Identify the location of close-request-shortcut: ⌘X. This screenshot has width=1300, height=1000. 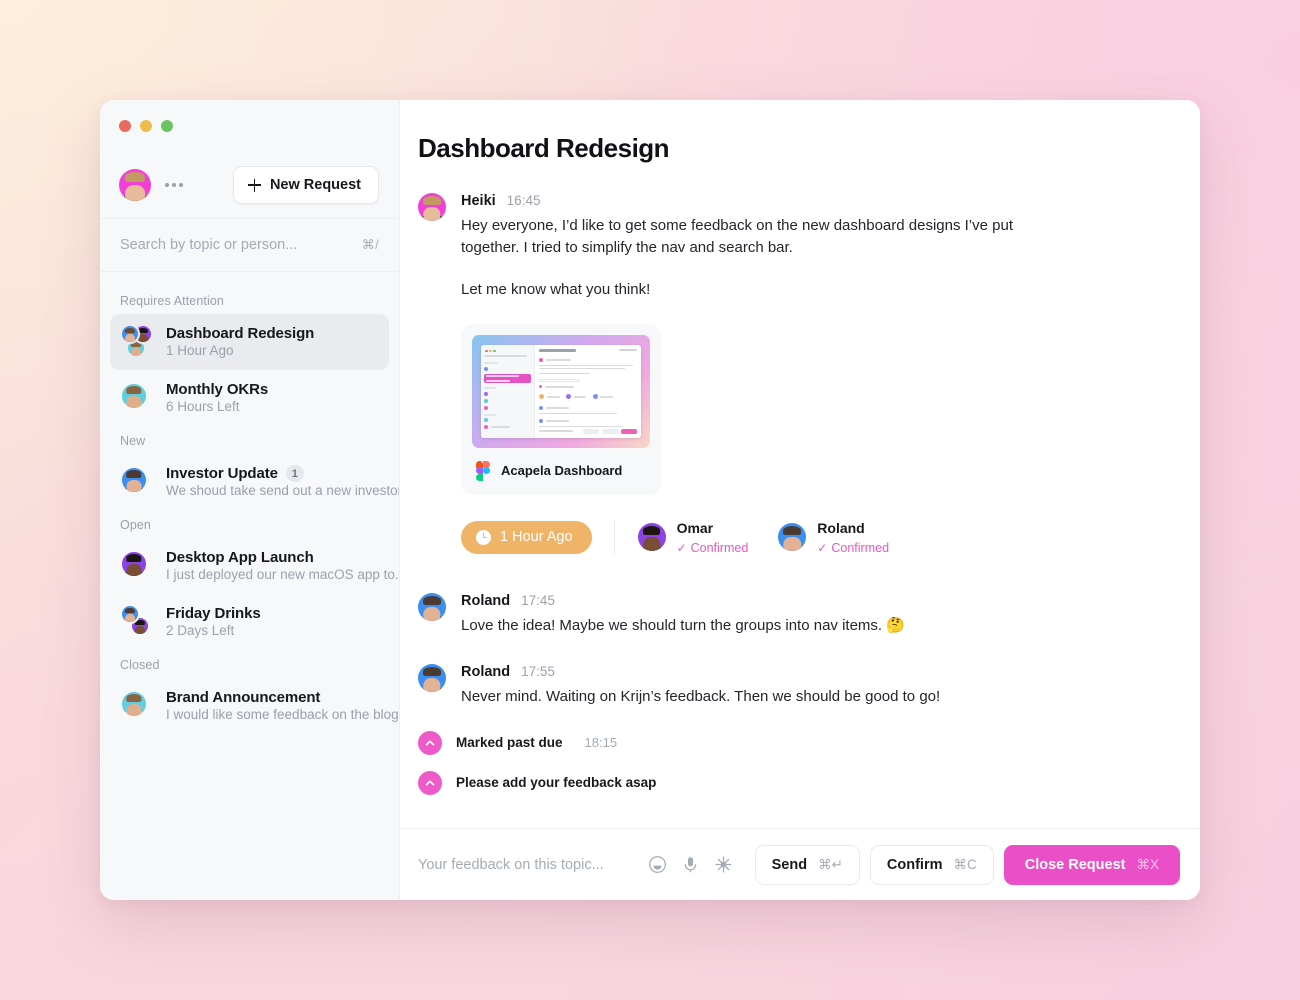
(1147, 864).